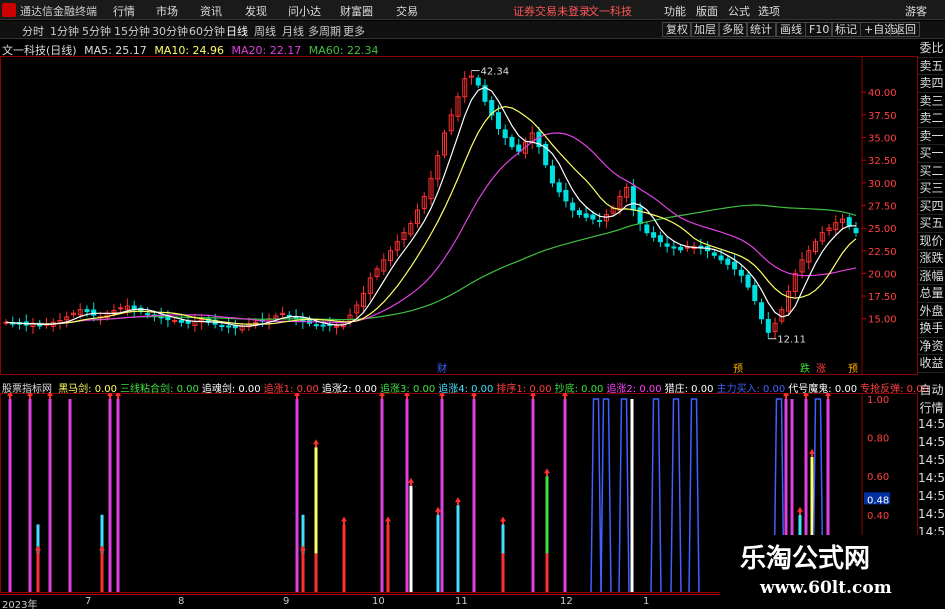  What do you see at coordinates (769, 11) in the screenshot?
I see `menu-options: 选项` at bounding box center [769, 11].